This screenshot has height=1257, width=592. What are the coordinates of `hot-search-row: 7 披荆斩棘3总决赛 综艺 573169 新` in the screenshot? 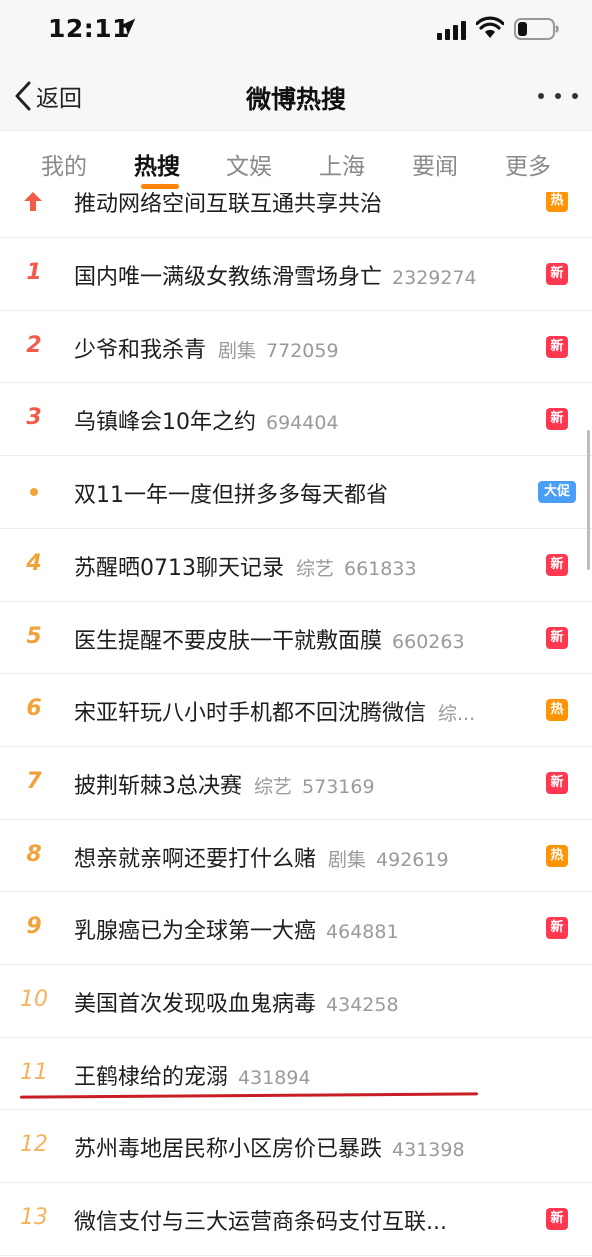 It's located at (296, 783).